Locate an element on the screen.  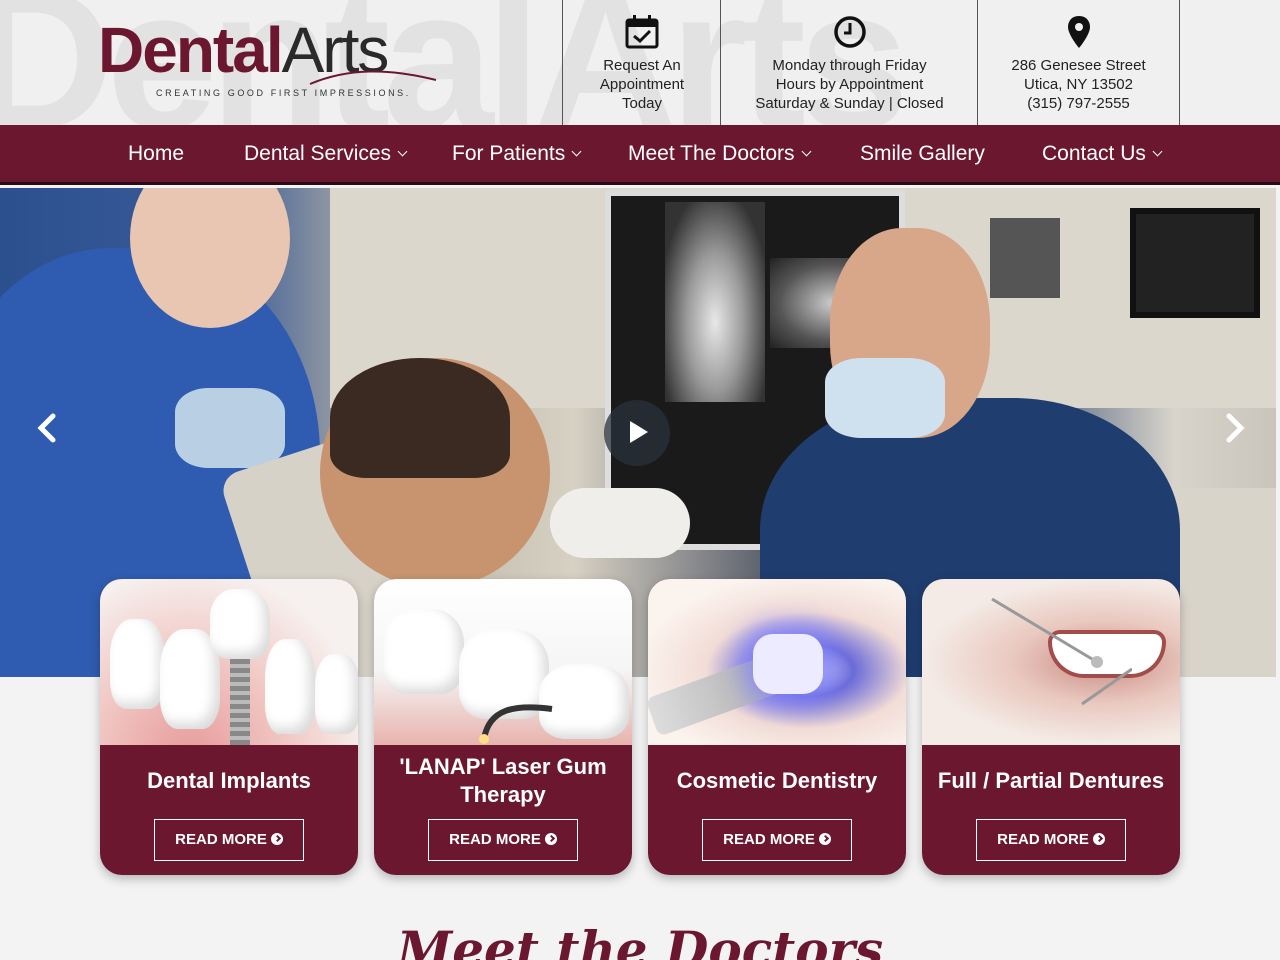
play-button is located at coordinates (637, 433).